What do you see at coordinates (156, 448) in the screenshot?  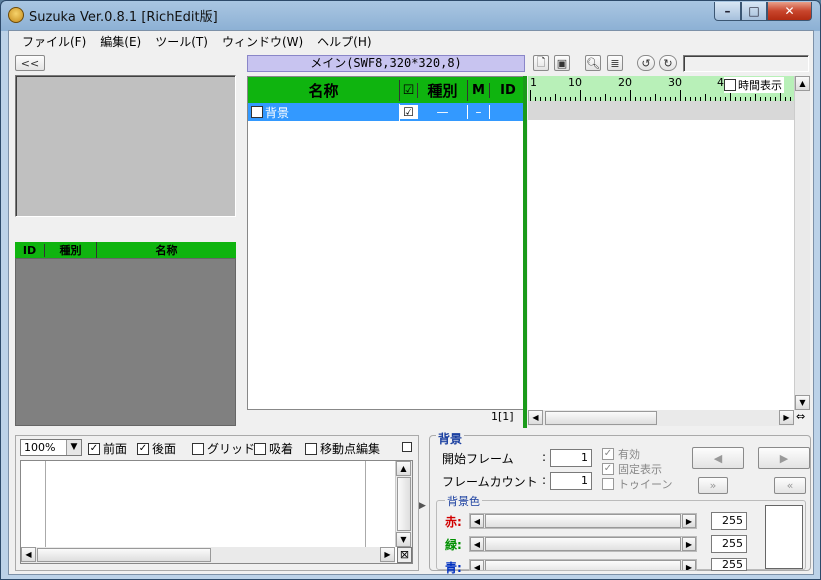 I see `back-toggle: ✓ 後面` at bounding box center [156, 448].